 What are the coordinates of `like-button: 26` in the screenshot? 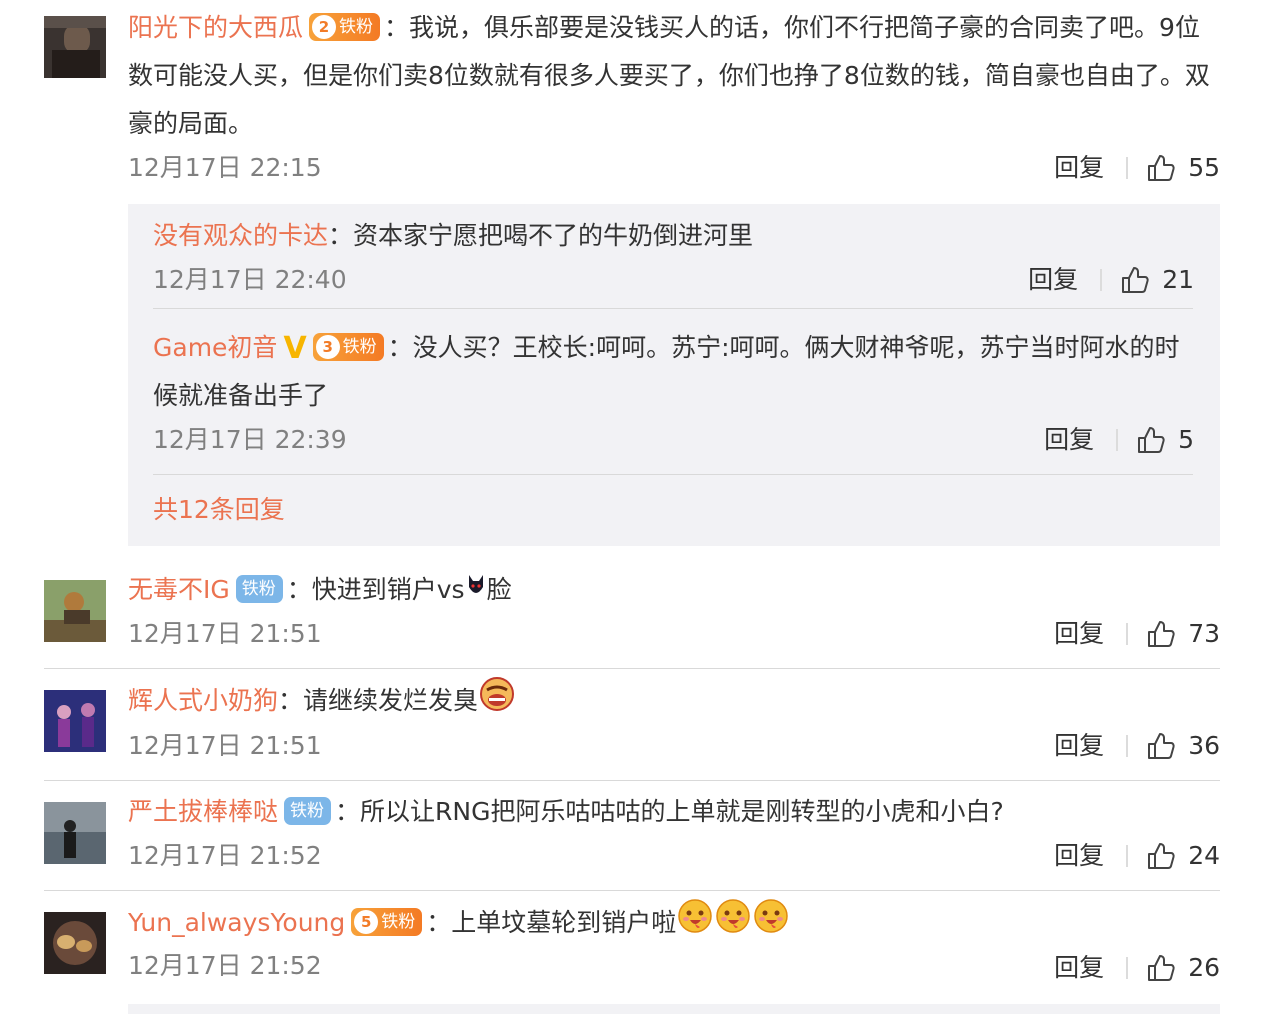 It's located at (1183, 968).